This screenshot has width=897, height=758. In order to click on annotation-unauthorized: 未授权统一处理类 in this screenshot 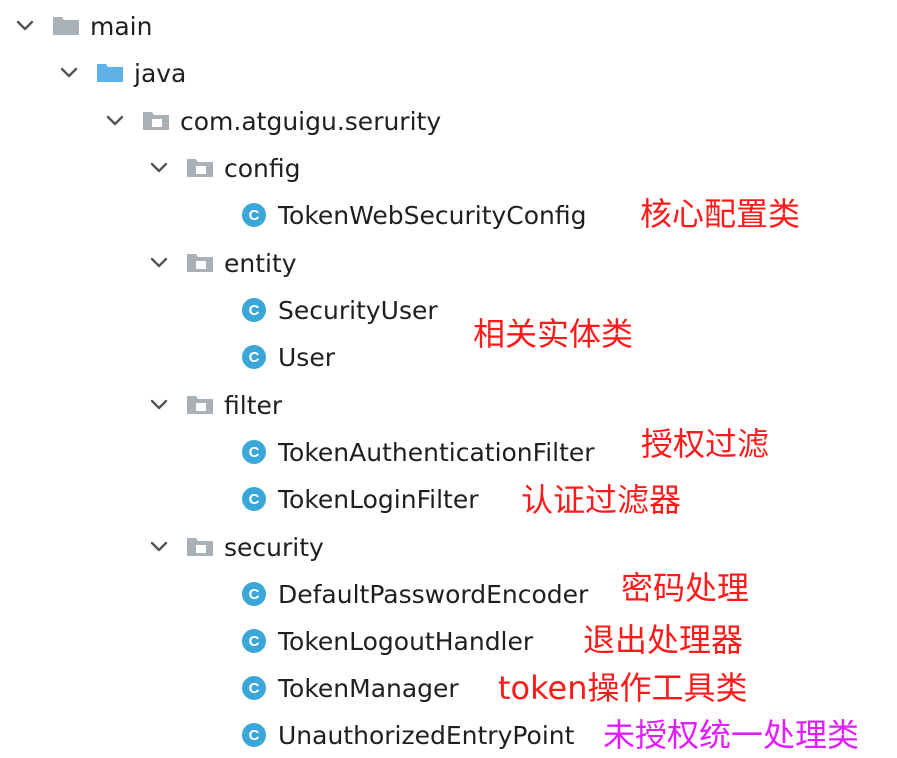, I will do `click(731, 735)`.